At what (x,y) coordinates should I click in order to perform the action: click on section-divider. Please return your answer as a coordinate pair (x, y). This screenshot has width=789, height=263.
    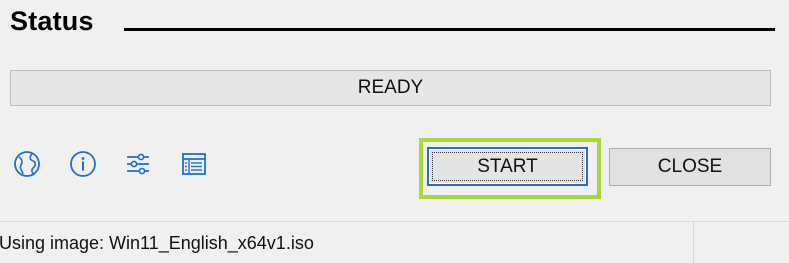
    Looking at the image, I should click on (449, 29).